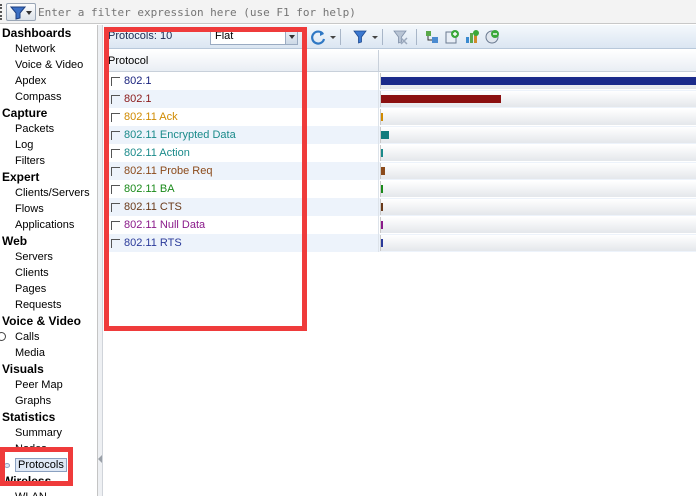 The width and height of the screenshot is (696, 496). What do you see at coordinates (39, 385) in the screenshot?
I see `sidebar-item-label: Peer Map` at bounding box center [39, 385].